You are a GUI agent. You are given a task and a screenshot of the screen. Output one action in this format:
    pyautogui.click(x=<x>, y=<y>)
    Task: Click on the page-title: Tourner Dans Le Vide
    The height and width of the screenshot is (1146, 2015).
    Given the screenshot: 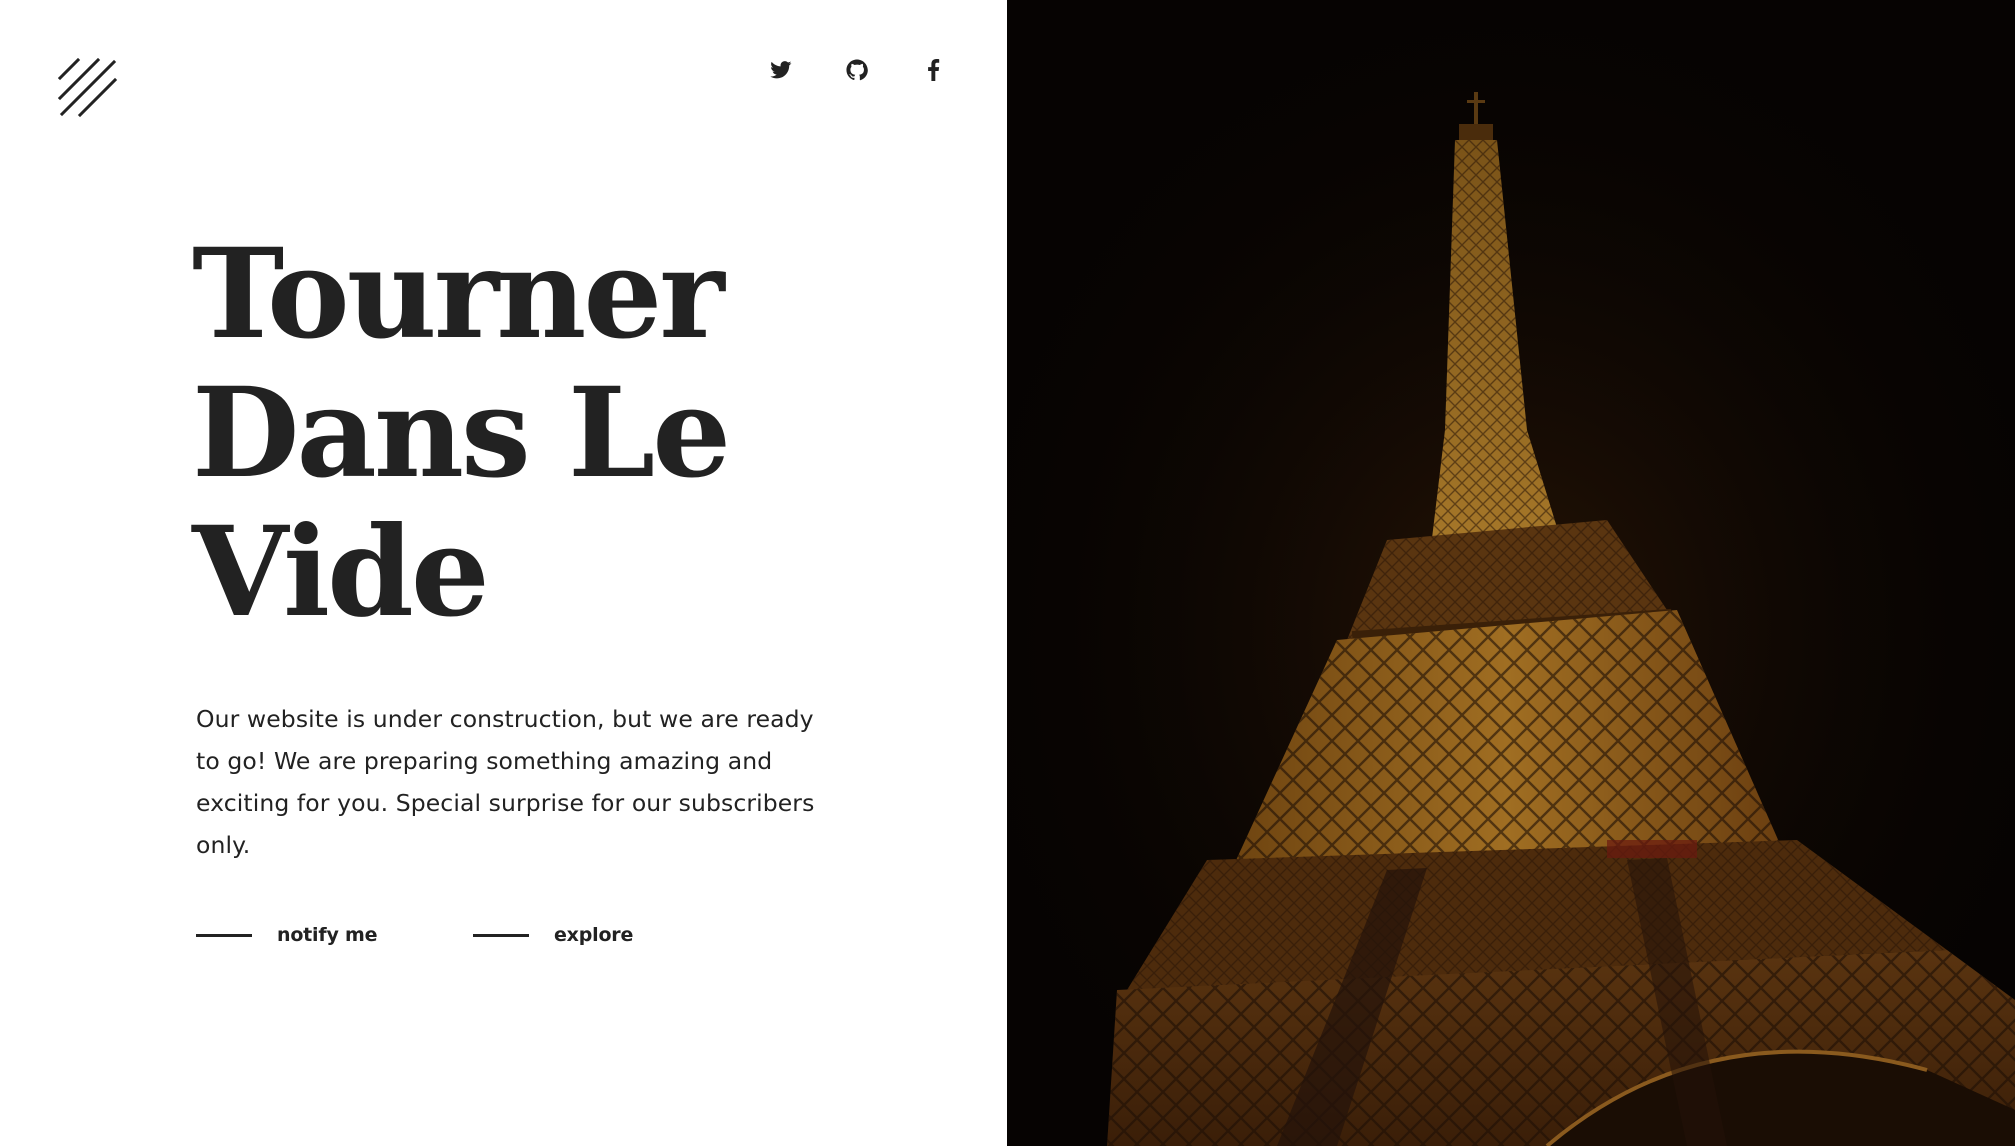 What is the action you would take?
    pyautogui.click(x=461, y=433)
    